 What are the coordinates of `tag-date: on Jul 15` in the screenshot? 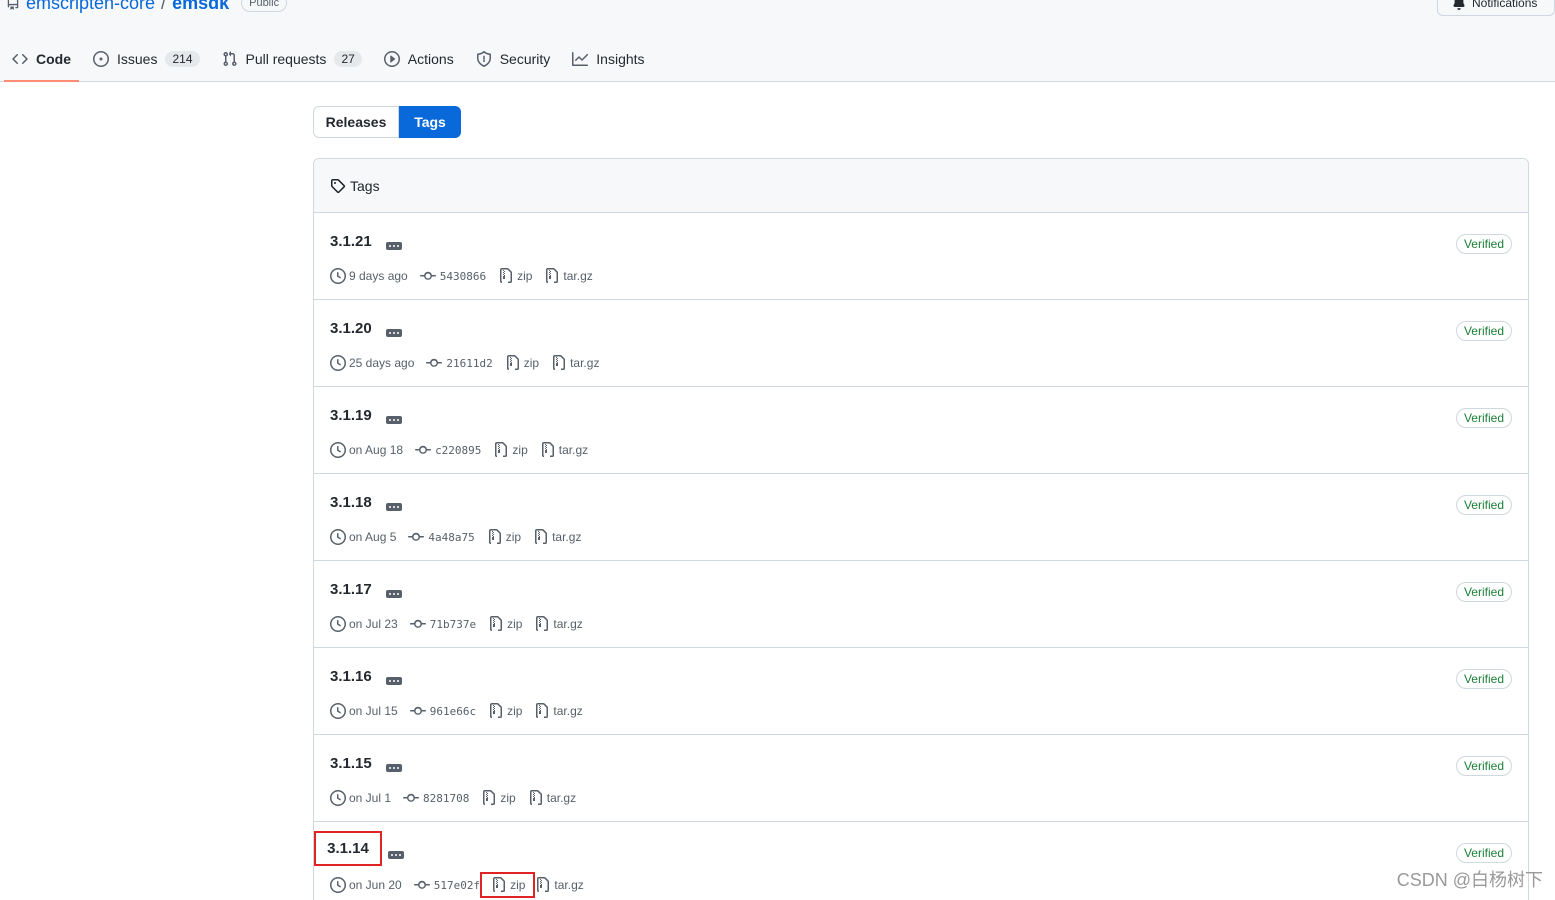 It's located at (373, 711).